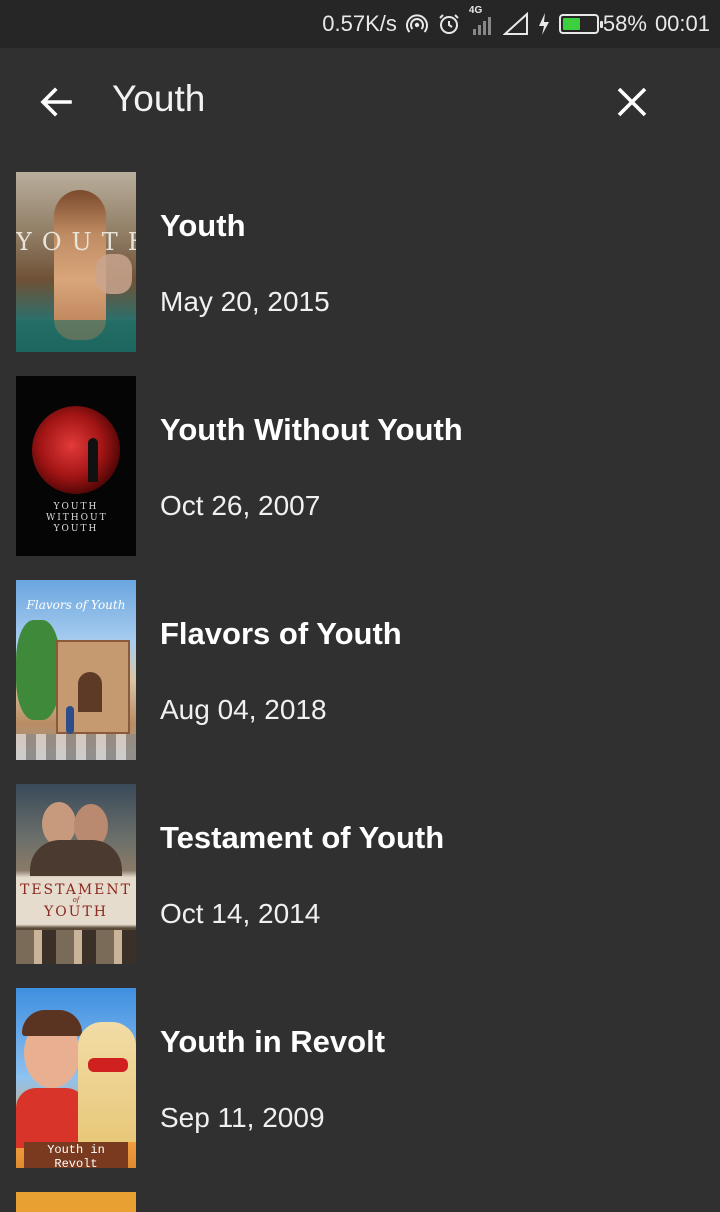  What do you see at coordinates (682, 23) in the screenshot?
I see `clock: 00:01` at bounding box center [682, 23].